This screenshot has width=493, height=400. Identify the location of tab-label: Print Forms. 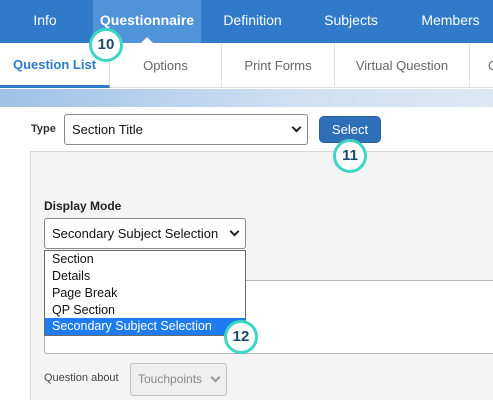
(278, 65).